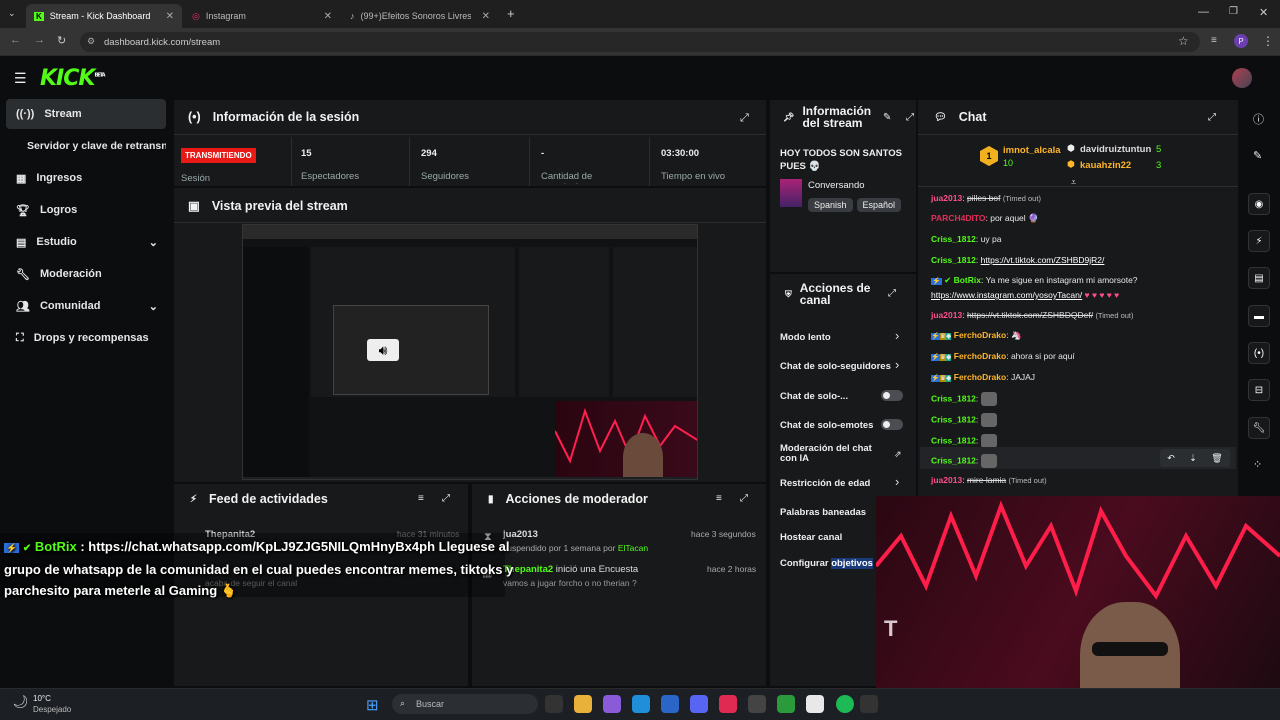 Image resolution: width=1280 pixels, height=720 pixels. I want to click on media-control-icon: ≡, so click(1214, 40).